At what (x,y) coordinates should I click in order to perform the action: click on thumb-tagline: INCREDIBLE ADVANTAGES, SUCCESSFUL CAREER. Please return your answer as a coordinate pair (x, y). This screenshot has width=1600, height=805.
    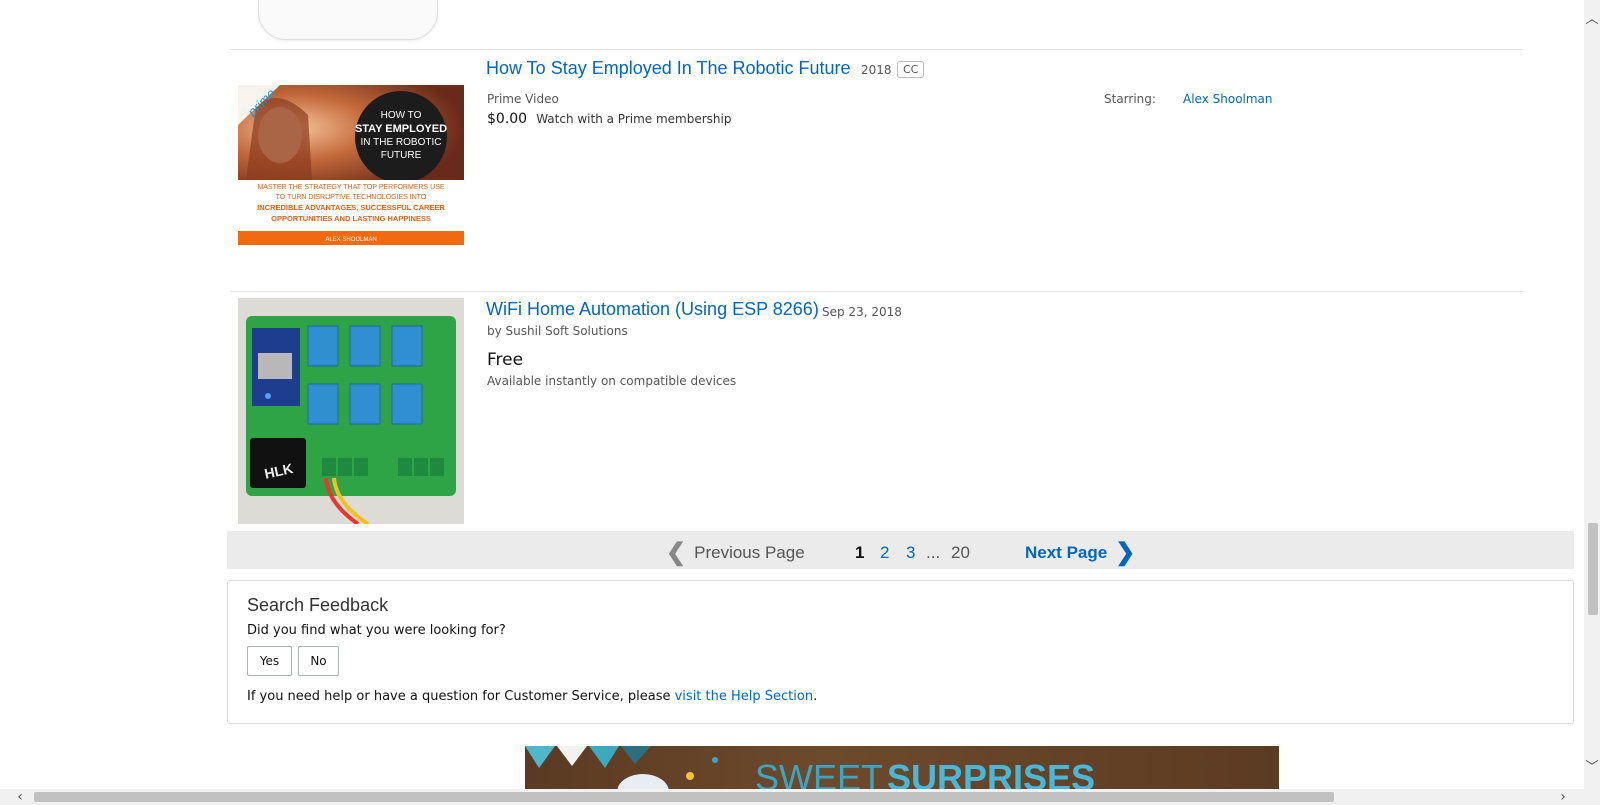
    Looking at the image, I should click on (351, 207).